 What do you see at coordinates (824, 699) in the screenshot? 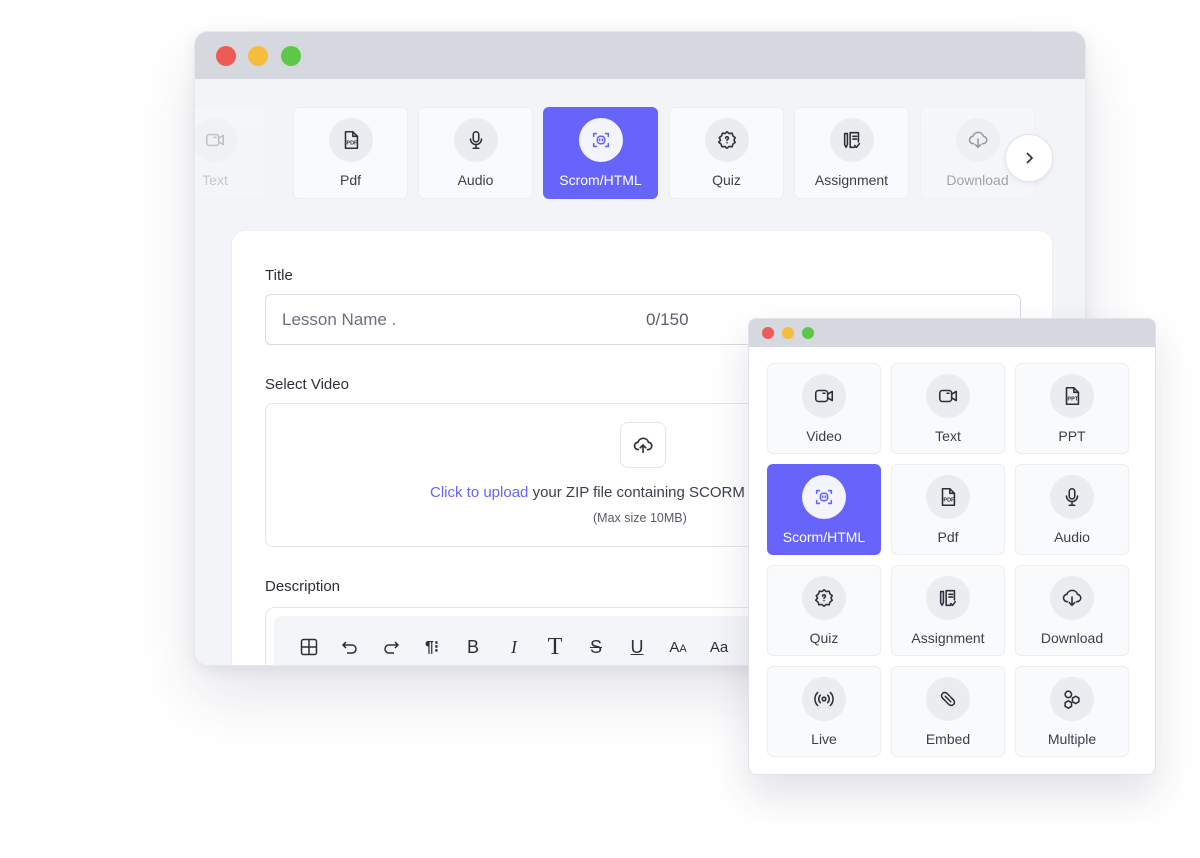
I see `live-icon` at bounding box center [824, 699].